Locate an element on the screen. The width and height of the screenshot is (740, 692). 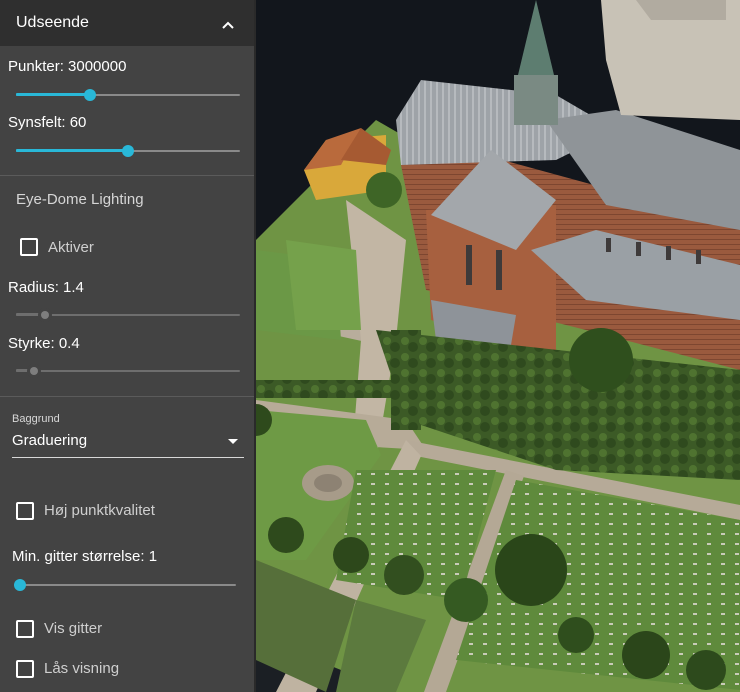
panel-header: Udseende is located at coordinates (127, 23).